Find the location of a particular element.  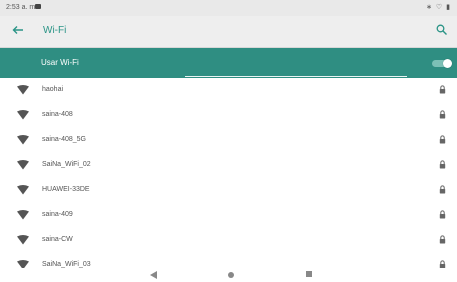

search-svg is located at coordinates (441, 29).